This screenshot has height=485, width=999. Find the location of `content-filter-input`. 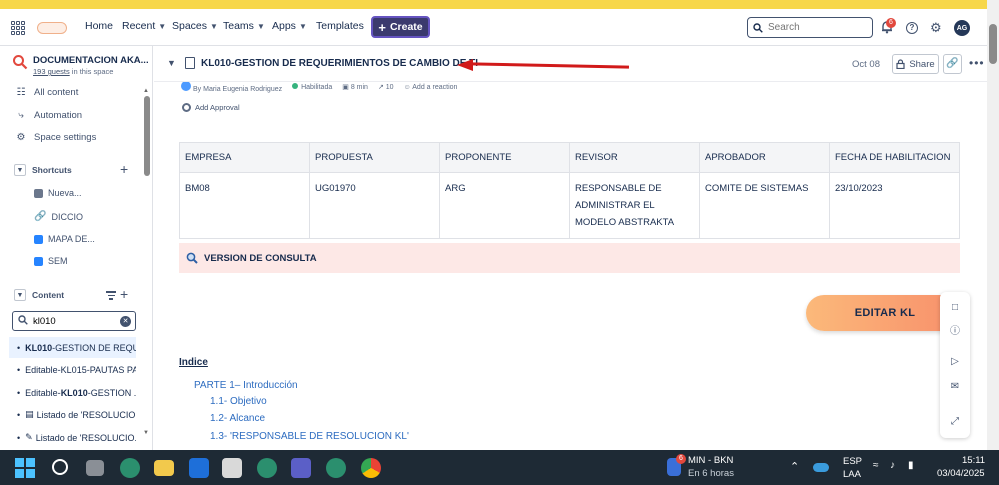

content-filter-input is located at coordinates (73, 321).